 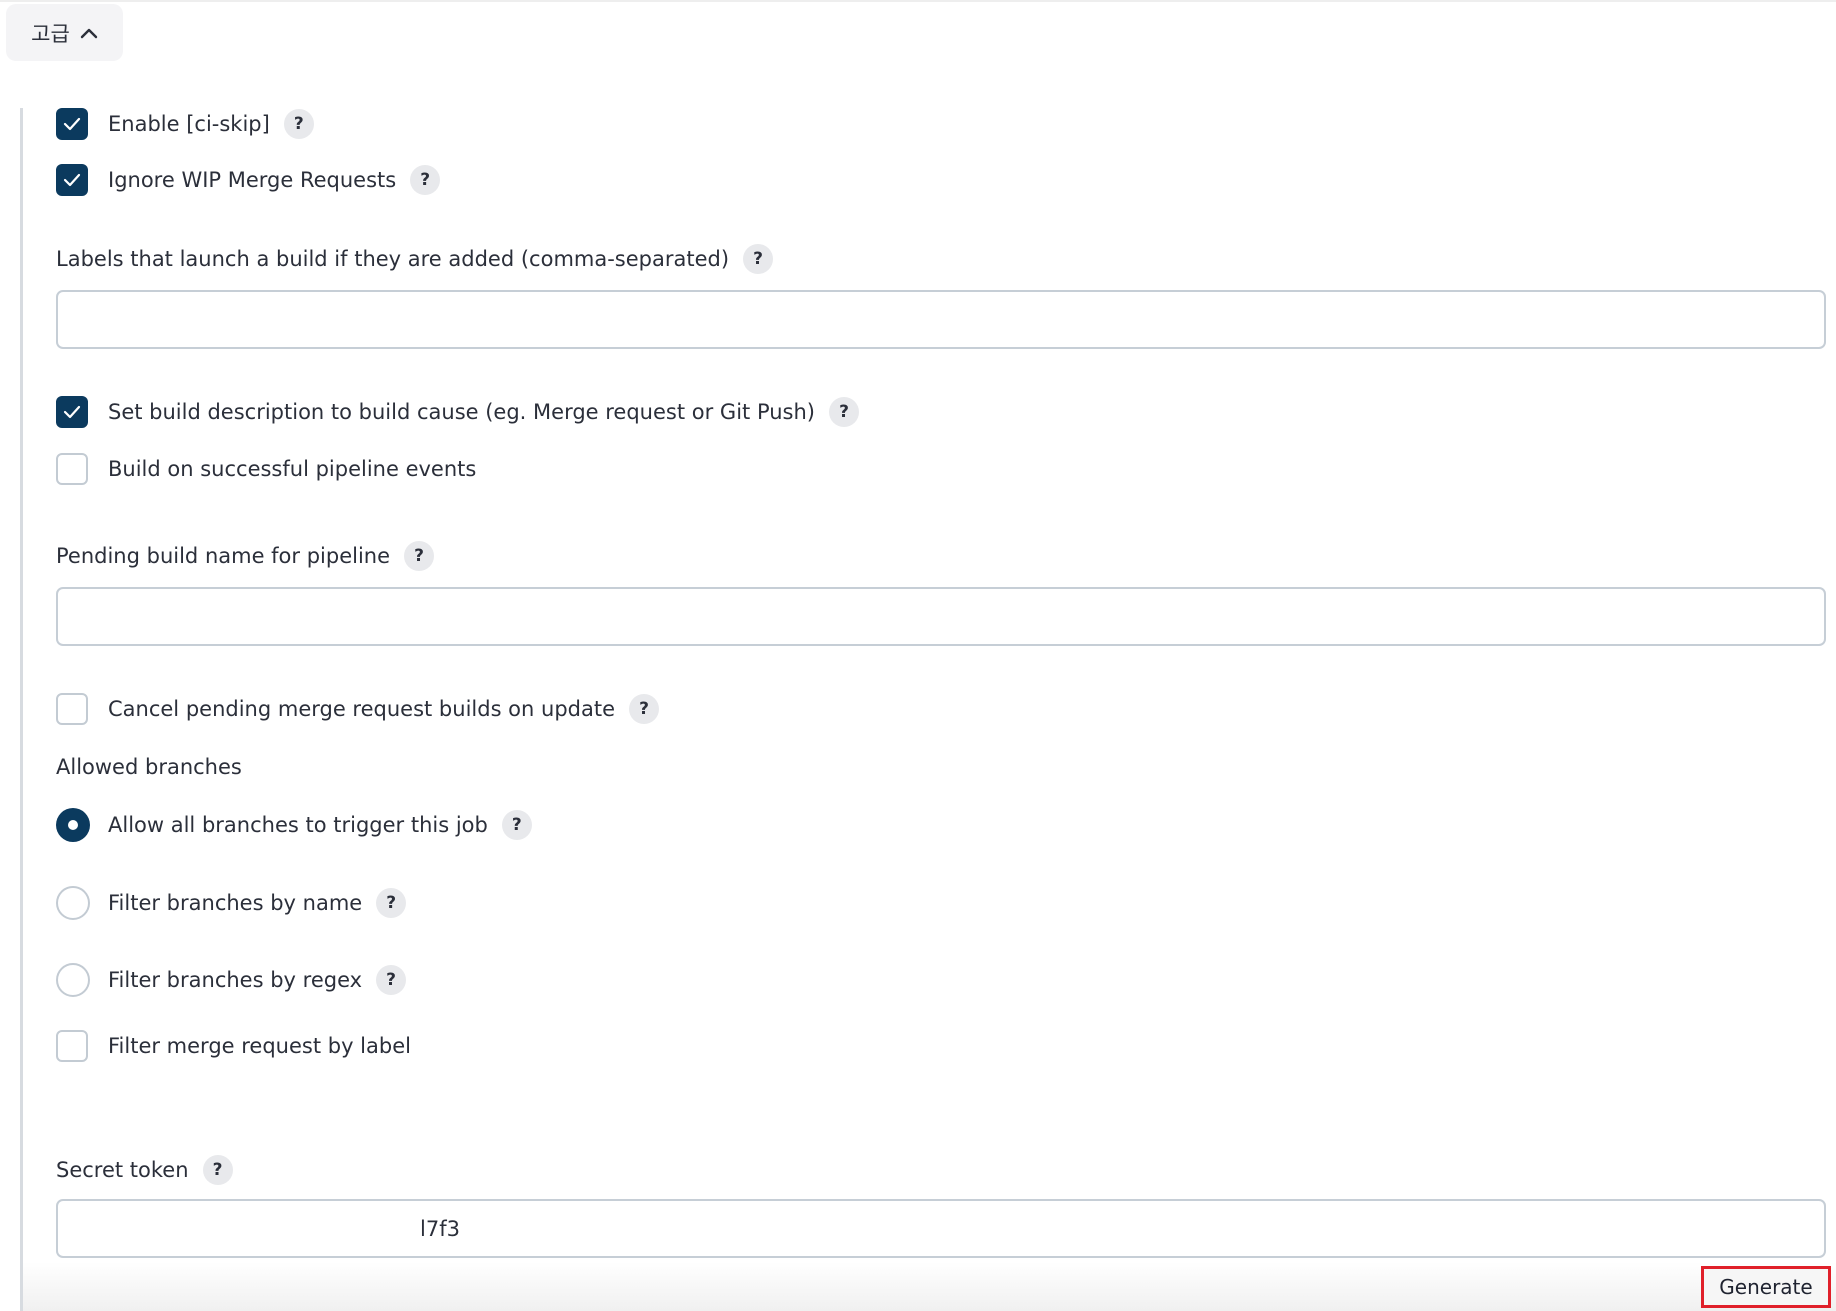 I want to click on bottom-action-bar, so click(x=929, y=1286).